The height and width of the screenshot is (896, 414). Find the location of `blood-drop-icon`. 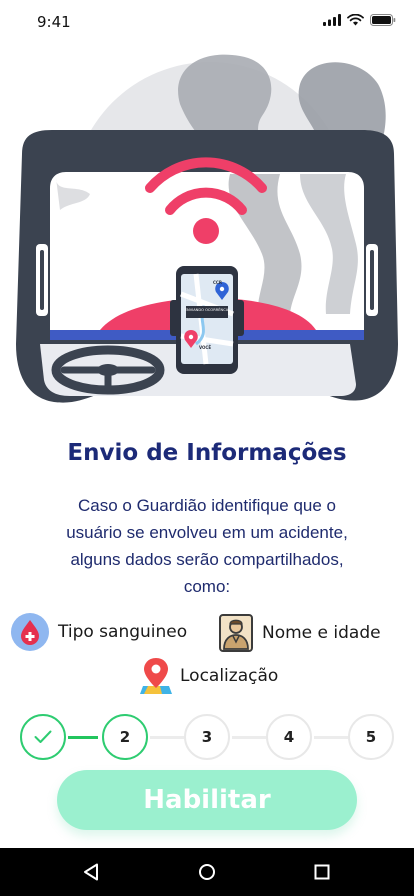

blood-drop-icon is located at coordinates (30, 632).